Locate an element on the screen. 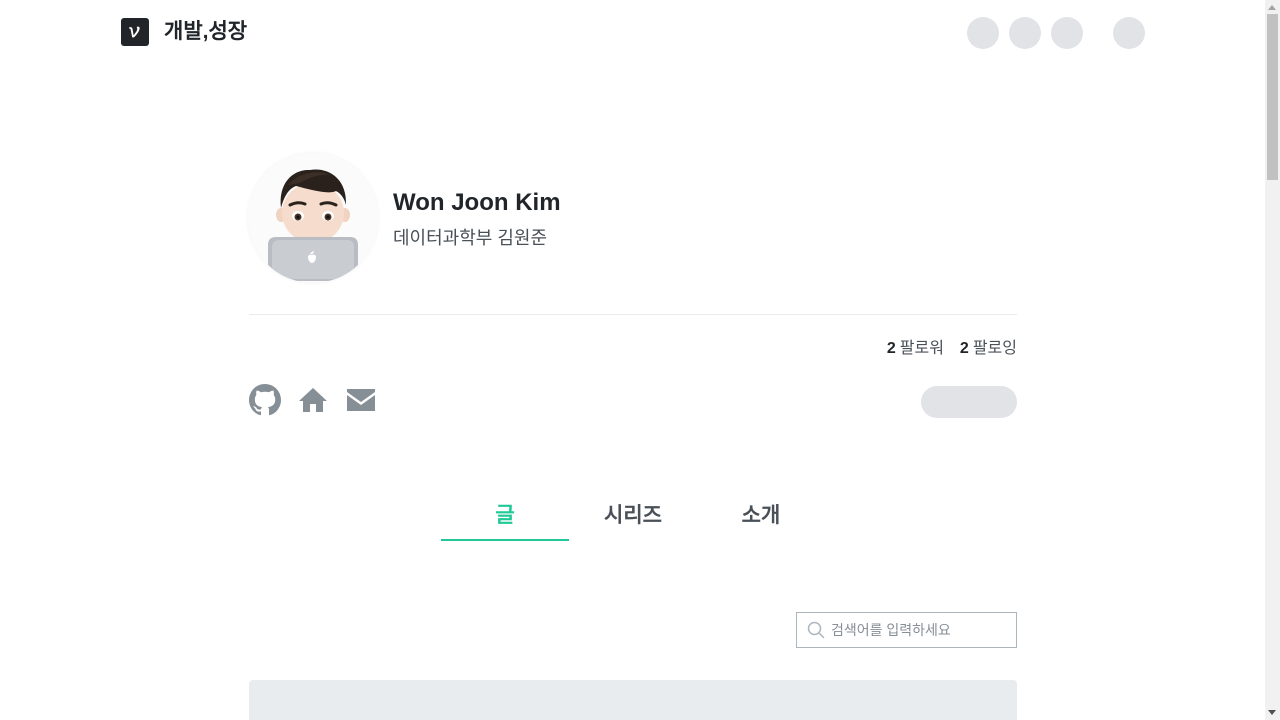 The height and width of the screenshot is (720, 1280). search-box is located at coordinates (906, 630).